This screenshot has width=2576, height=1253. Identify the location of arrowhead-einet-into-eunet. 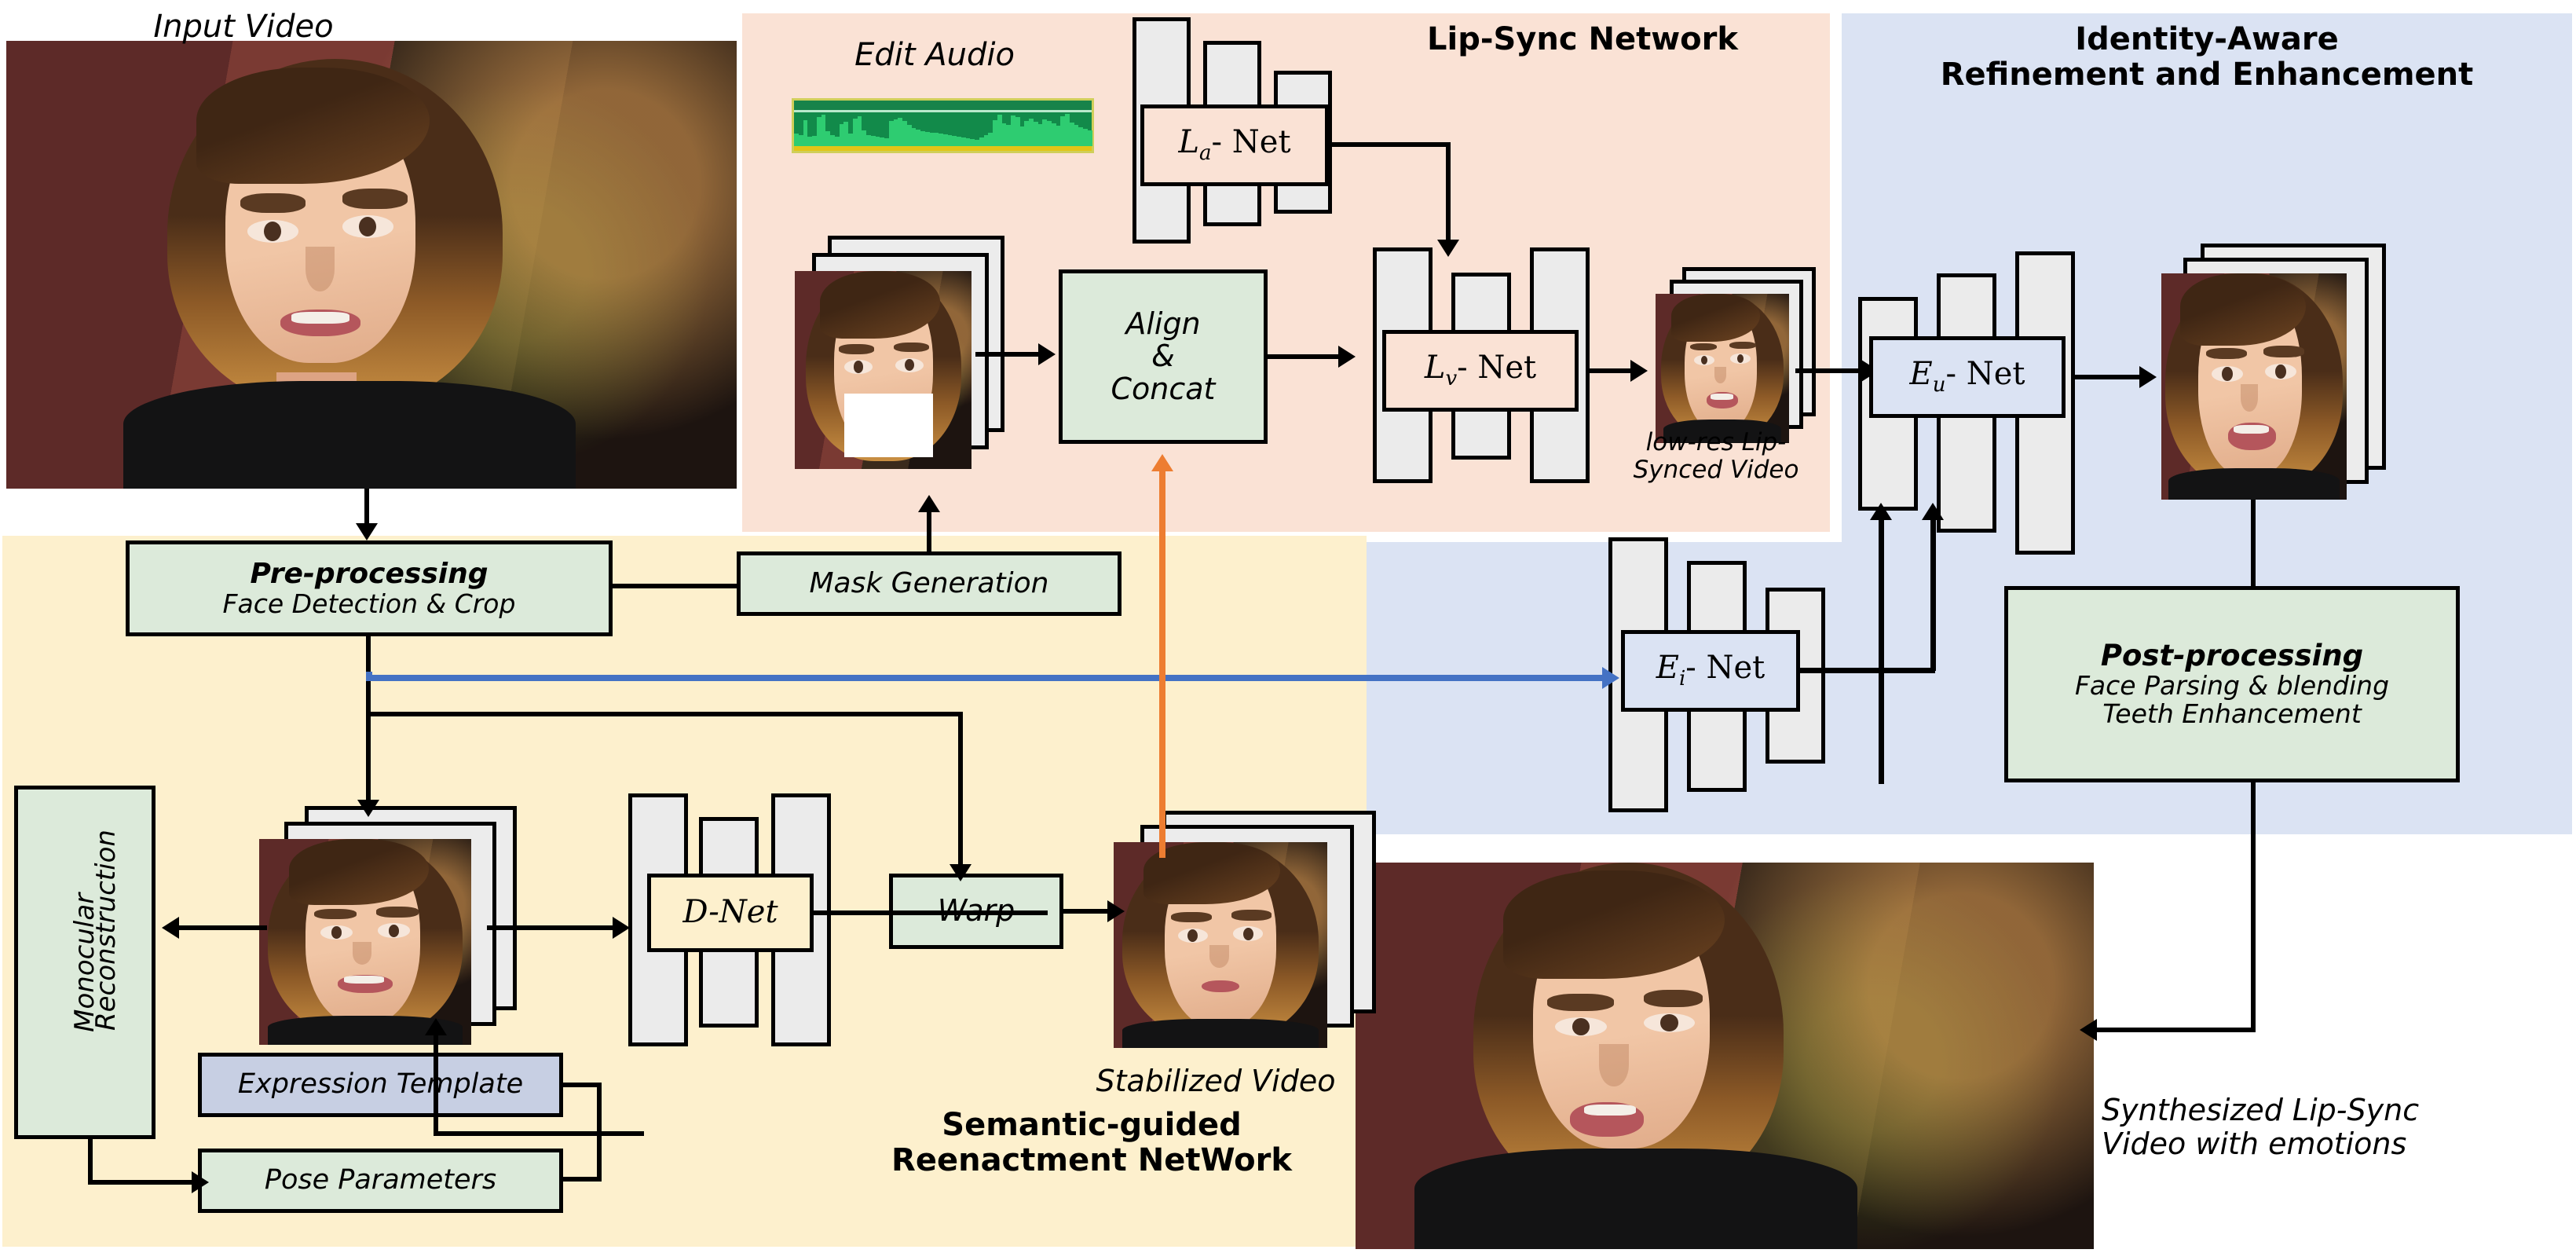
(1933, 512).